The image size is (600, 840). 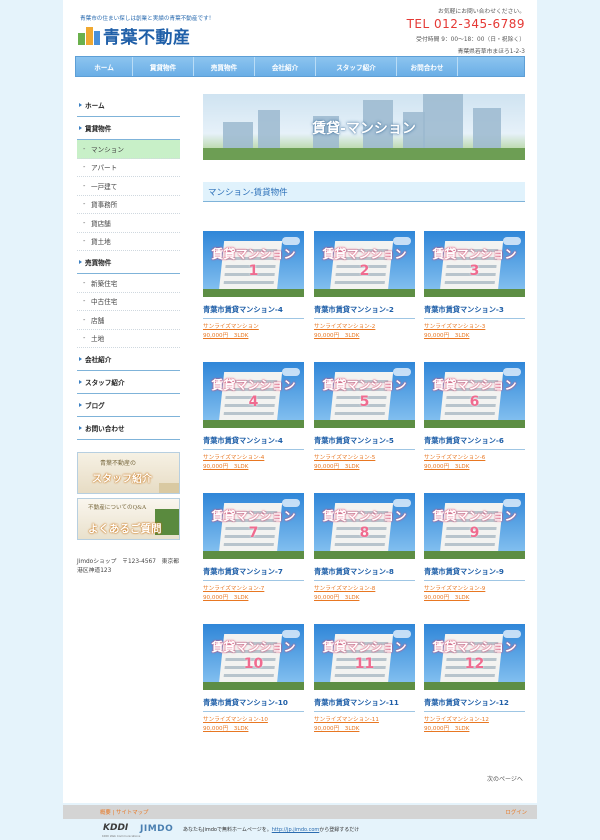 I want to click on sidebar-subitem-office: 貸事務所, so click(x=128, y=205).